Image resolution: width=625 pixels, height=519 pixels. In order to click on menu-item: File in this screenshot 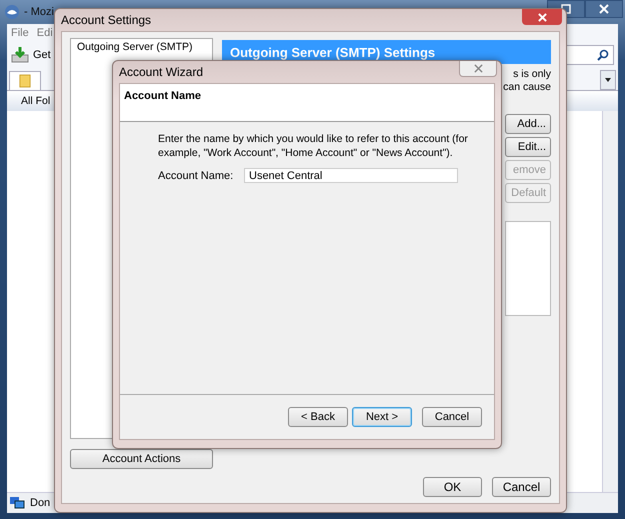, I will do `click(20, 33)`.